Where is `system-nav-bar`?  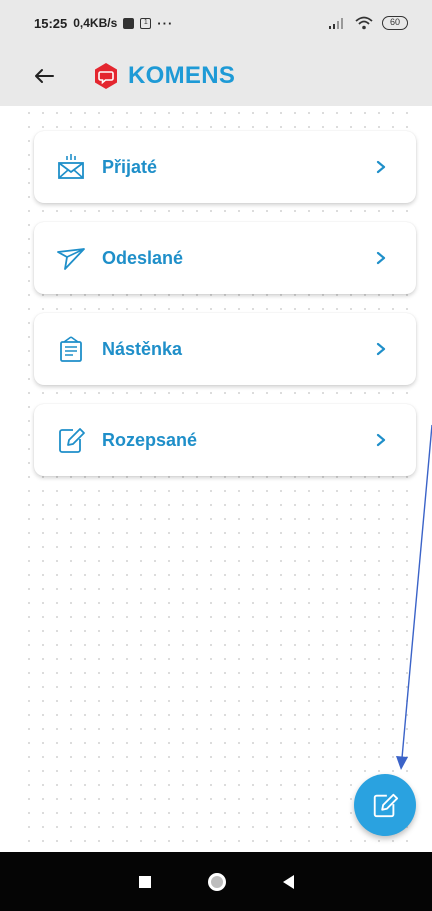
system-nav-bar is located at coordinates (216, 881).